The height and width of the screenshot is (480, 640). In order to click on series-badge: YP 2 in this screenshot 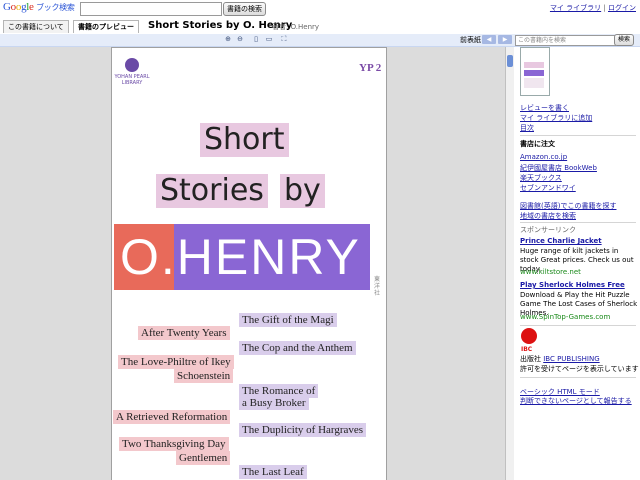, I will do `click(370, 68)`.